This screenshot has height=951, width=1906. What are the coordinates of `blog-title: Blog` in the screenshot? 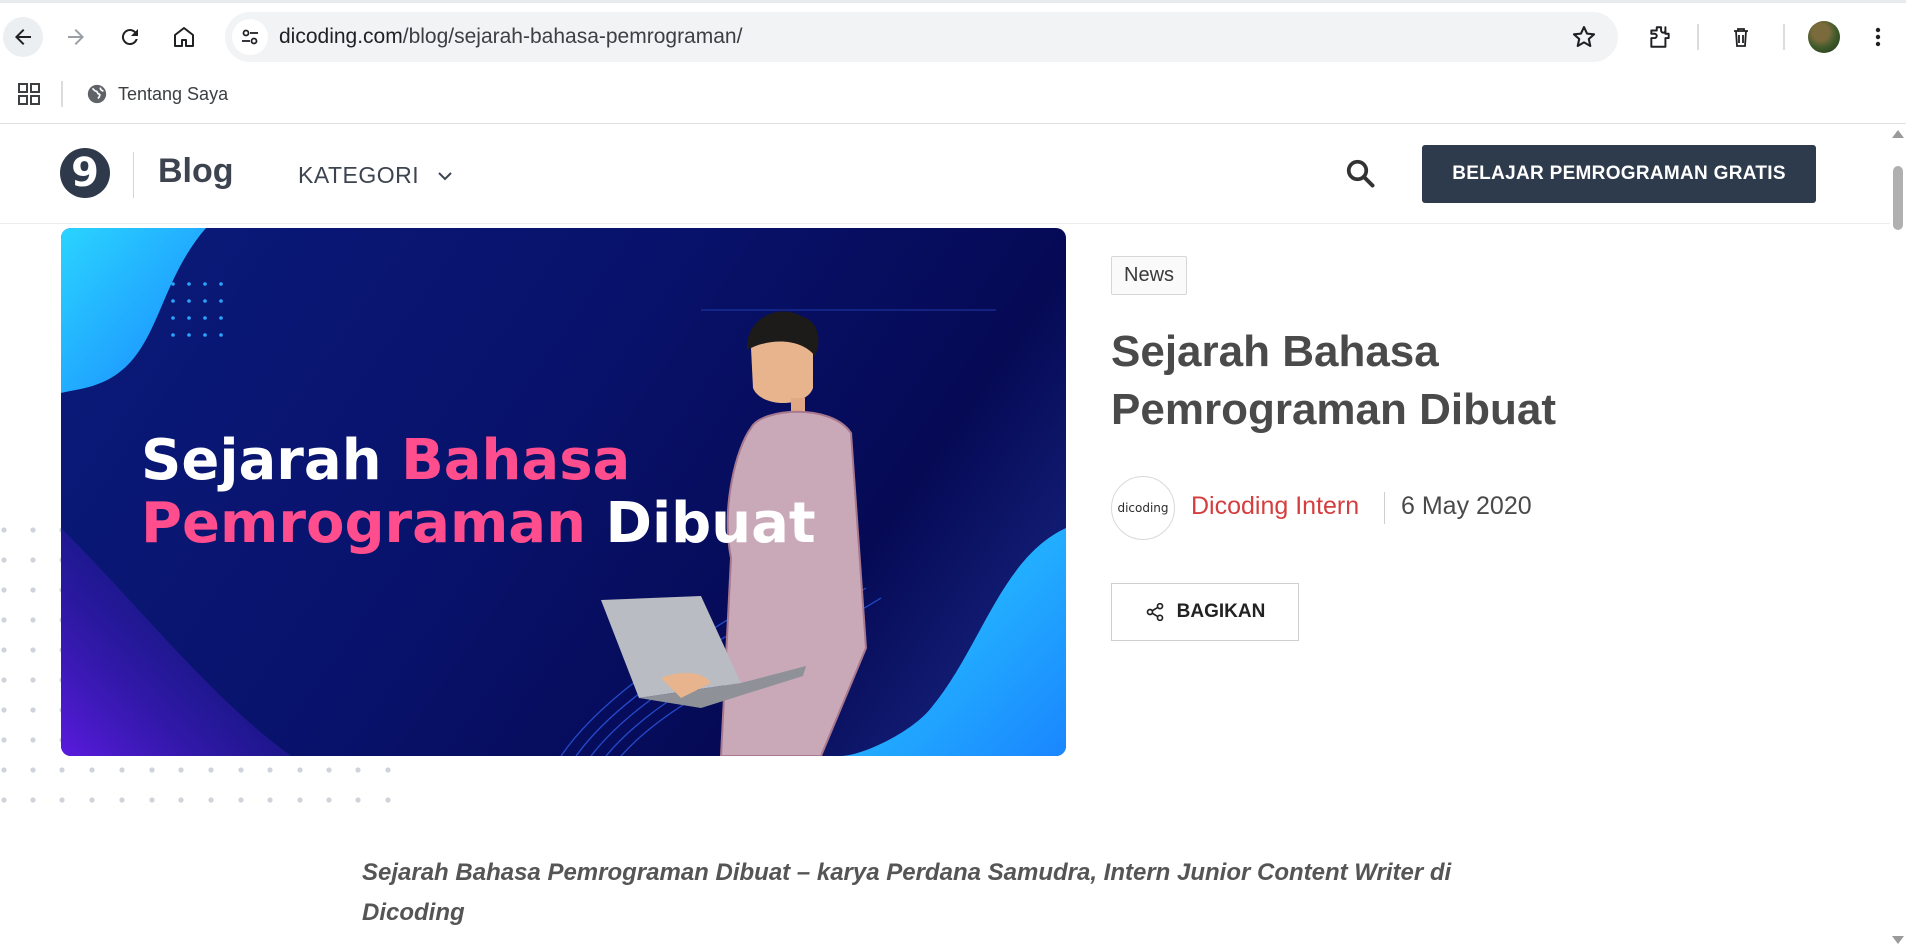 It's located at (196, 171).